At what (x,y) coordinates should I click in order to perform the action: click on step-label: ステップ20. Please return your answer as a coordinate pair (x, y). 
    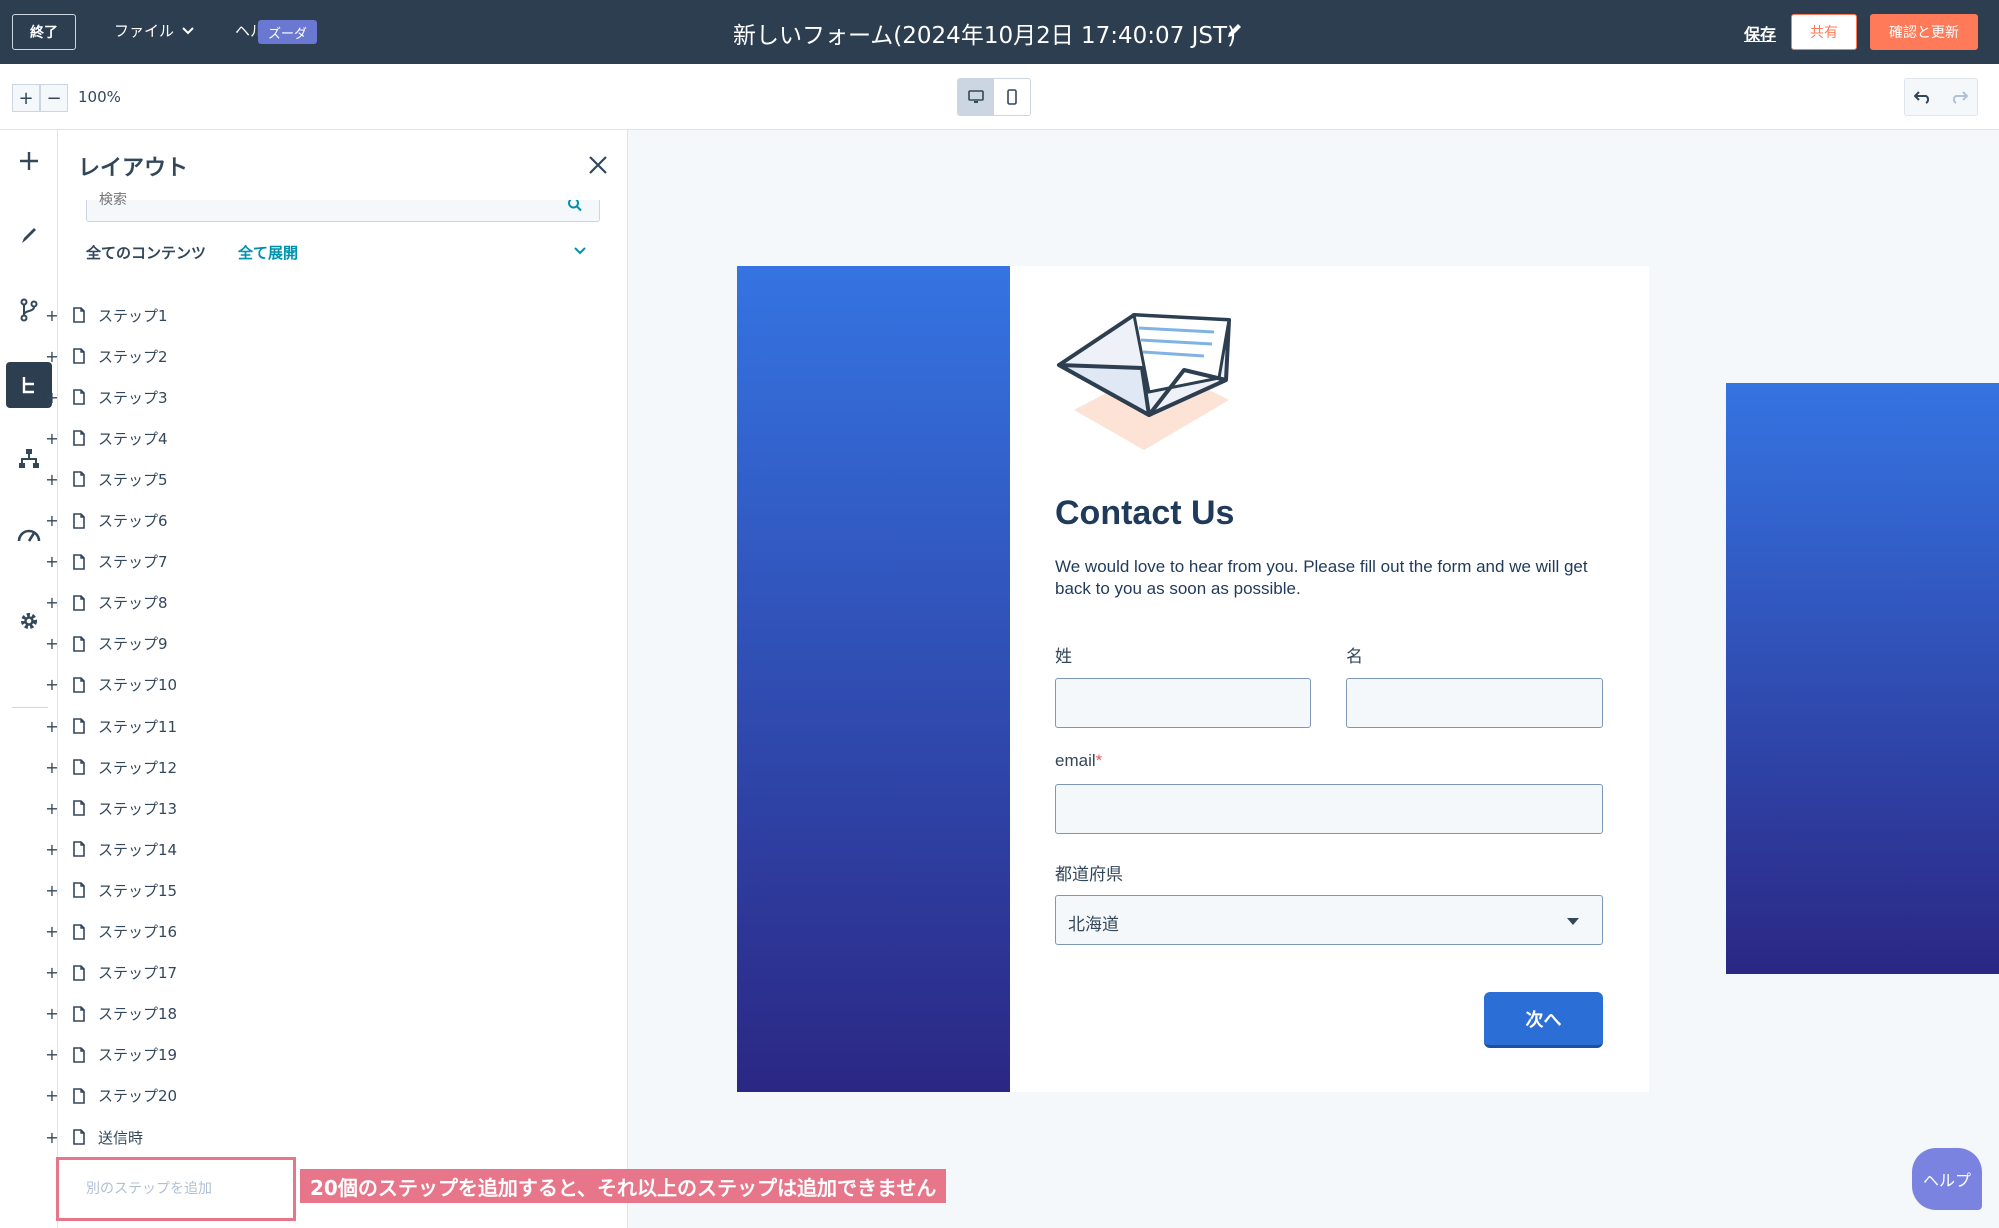
    Looking at the image, I should click on (138, 1096).